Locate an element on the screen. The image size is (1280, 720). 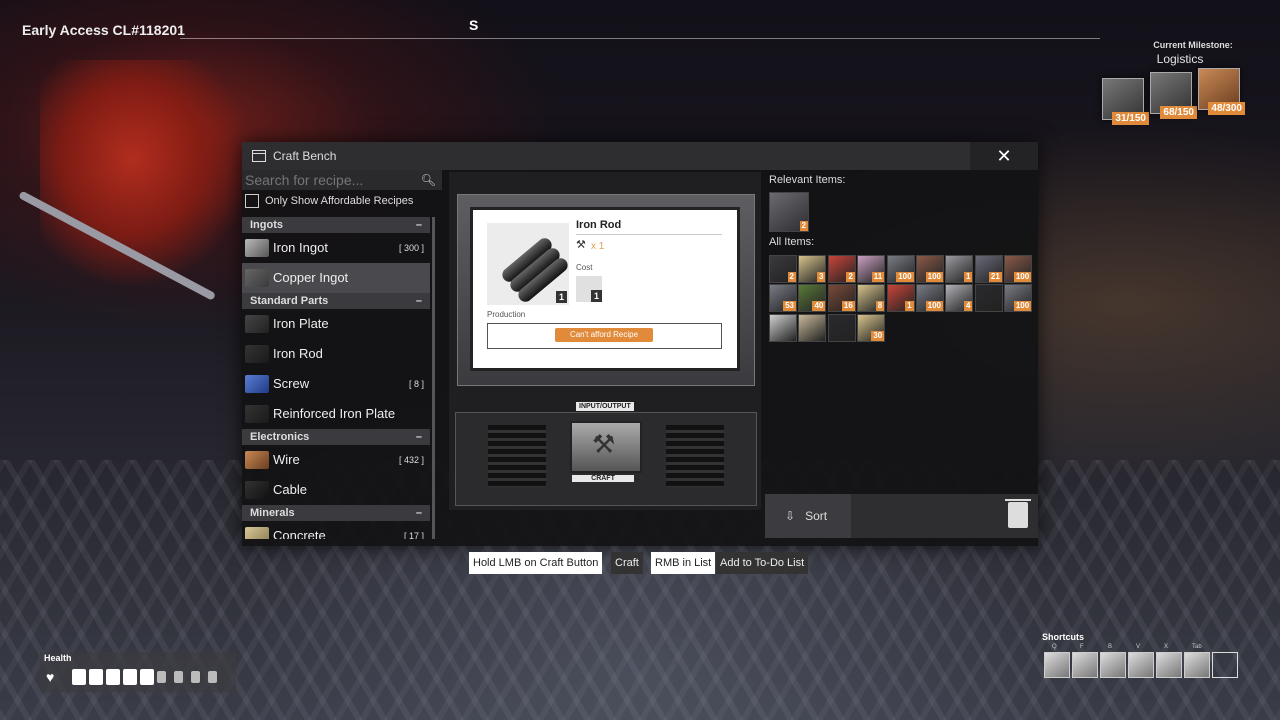
affordable-toggle: Only Show Affordable Recipes is located at coordinates (329, 201).